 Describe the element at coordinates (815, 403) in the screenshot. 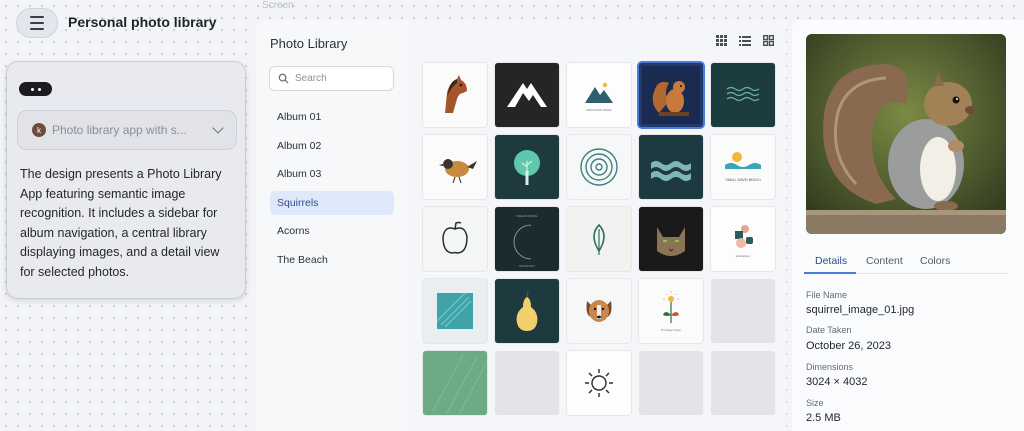

I see `size-label: Size` at that location.